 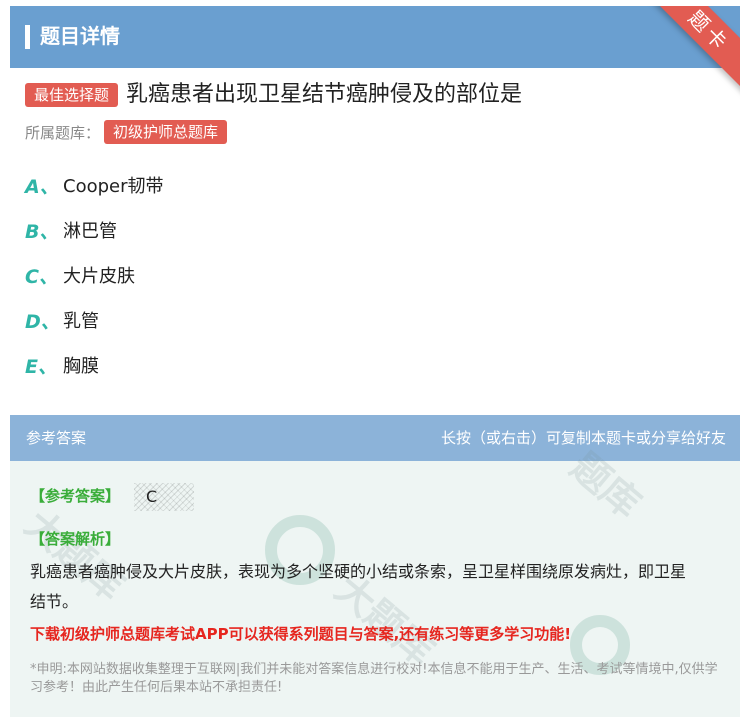 I want to click on answer-header-title: 参考答案, so click(x=56, y=438).